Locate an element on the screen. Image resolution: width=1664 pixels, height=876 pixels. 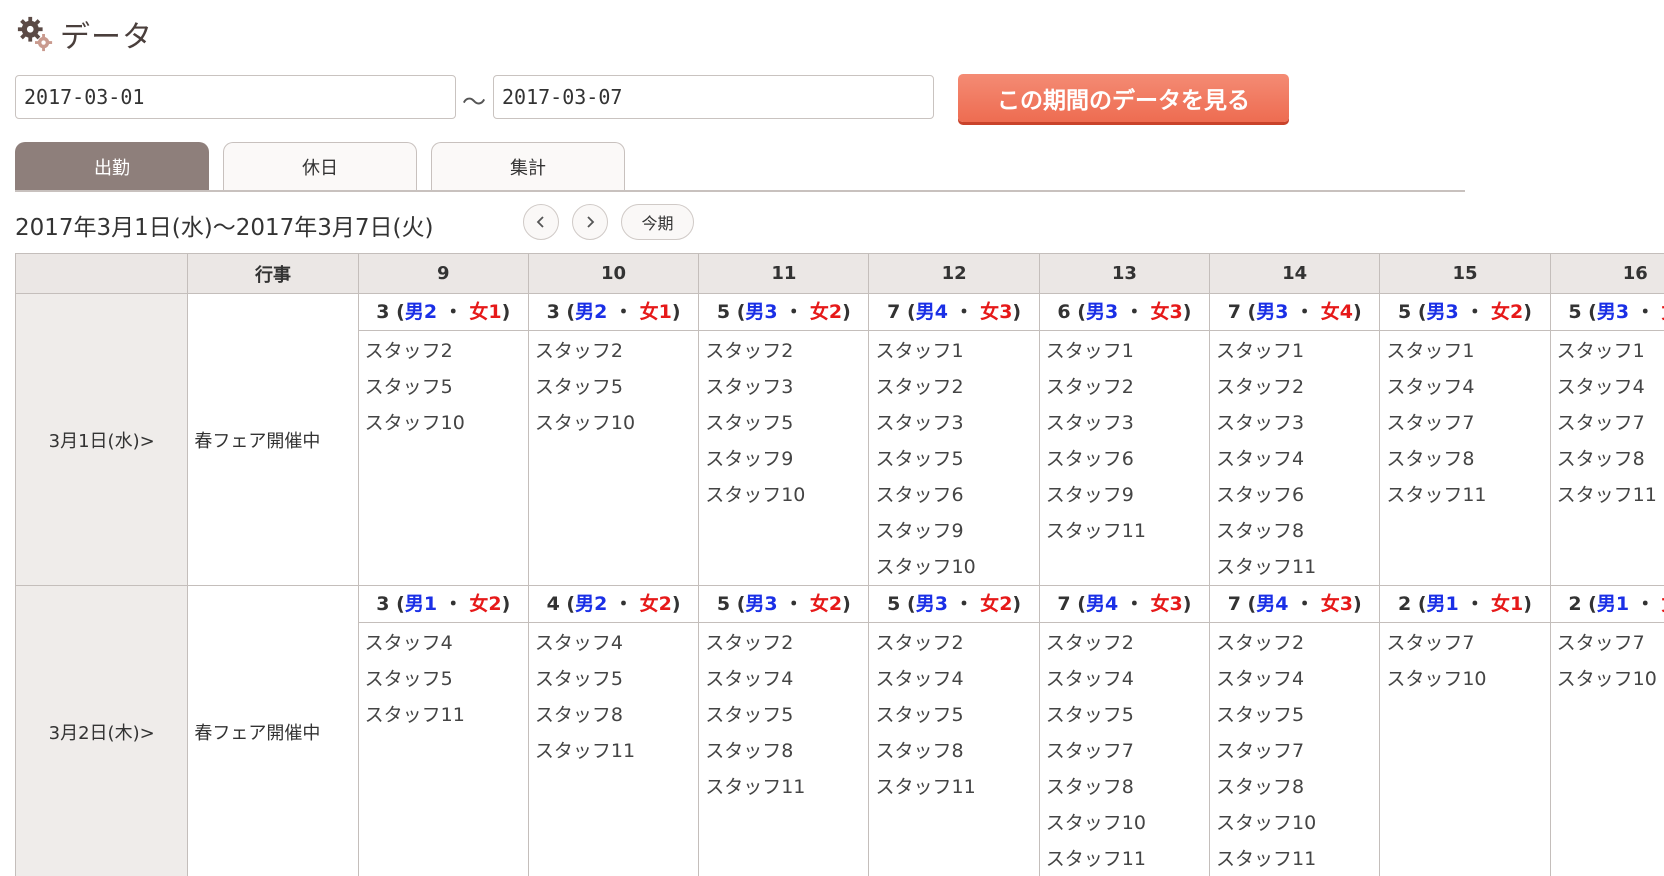
staff-item: スタッフ1 is located at coordinates (1600, 351).